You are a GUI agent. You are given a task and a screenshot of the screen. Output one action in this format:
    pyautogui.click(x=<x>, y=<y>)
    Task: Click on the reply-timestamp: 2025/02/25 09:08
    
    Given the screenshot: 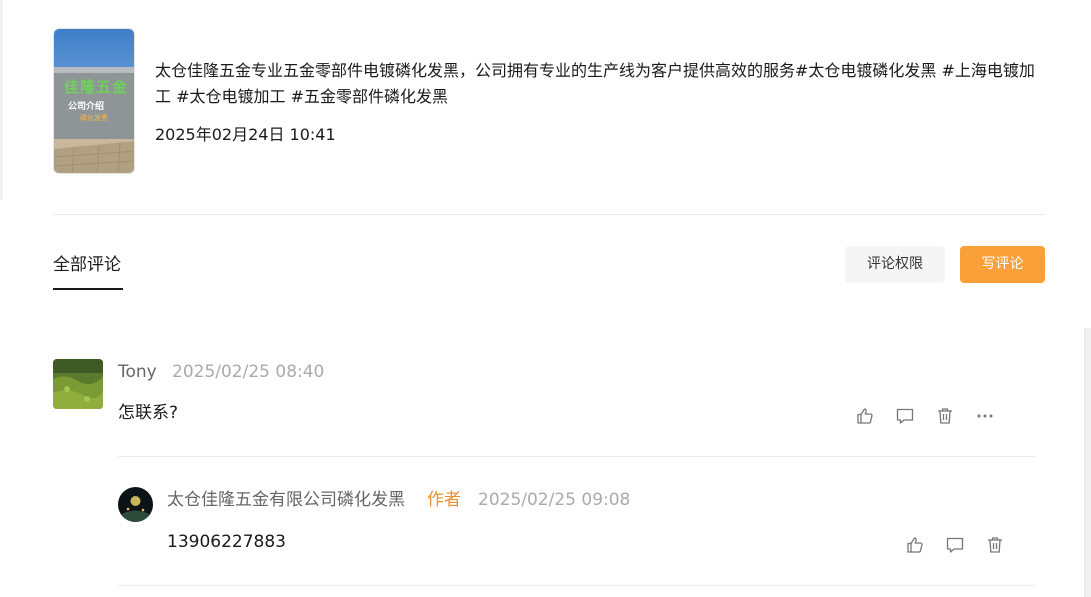 What is the action you would take?
    pyautogui.click(x=554, y=500)
    